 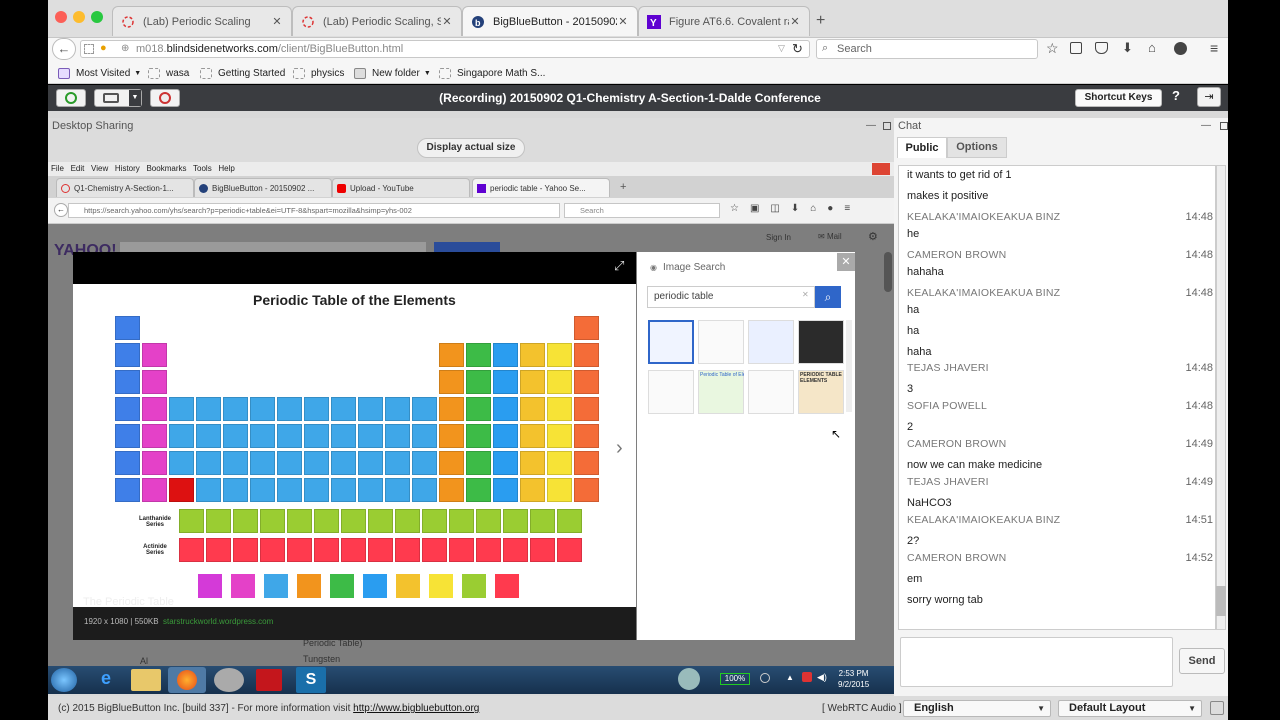 I want to click on search-icon: ⌕, so click(x=828, y=297).